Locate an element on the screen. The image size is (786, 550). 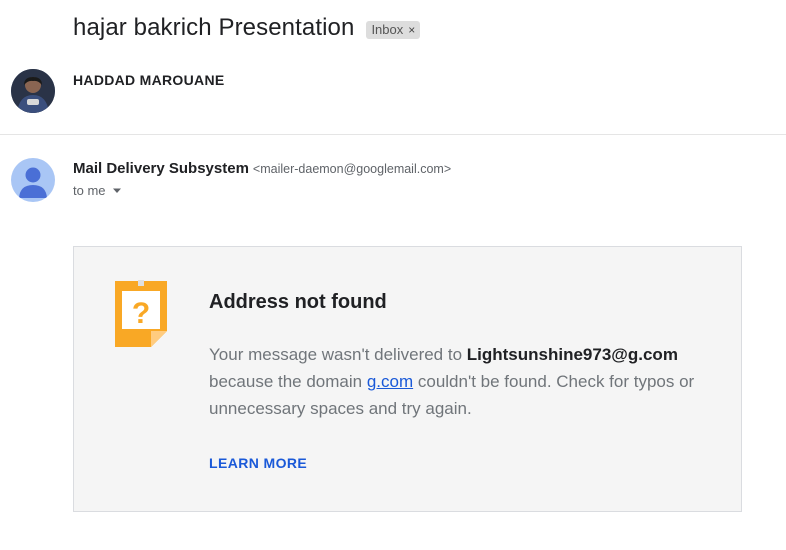
sender-email: <mailer-daemon@googlemail.com> is located at coordinates (352, 169).